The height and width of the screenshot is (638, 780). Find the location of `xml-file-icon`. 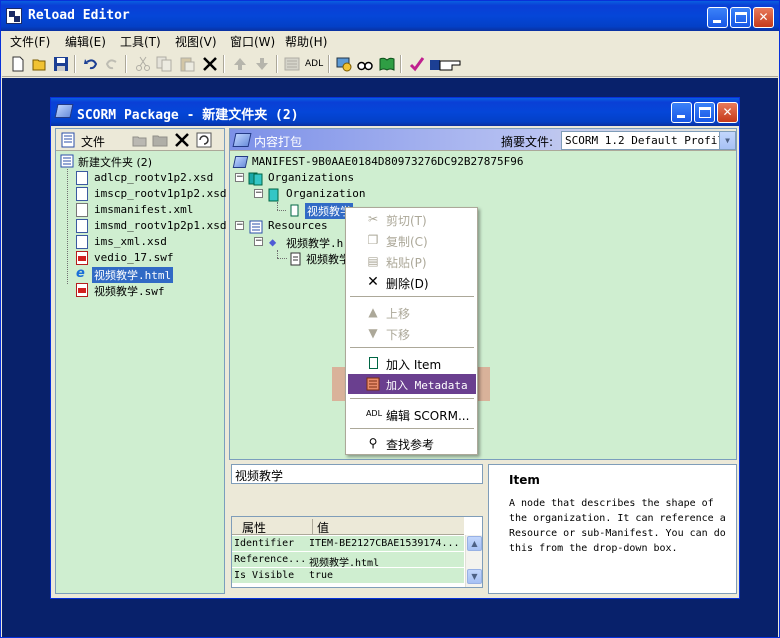

xml-file-icon is located at coordinates (82, 210).